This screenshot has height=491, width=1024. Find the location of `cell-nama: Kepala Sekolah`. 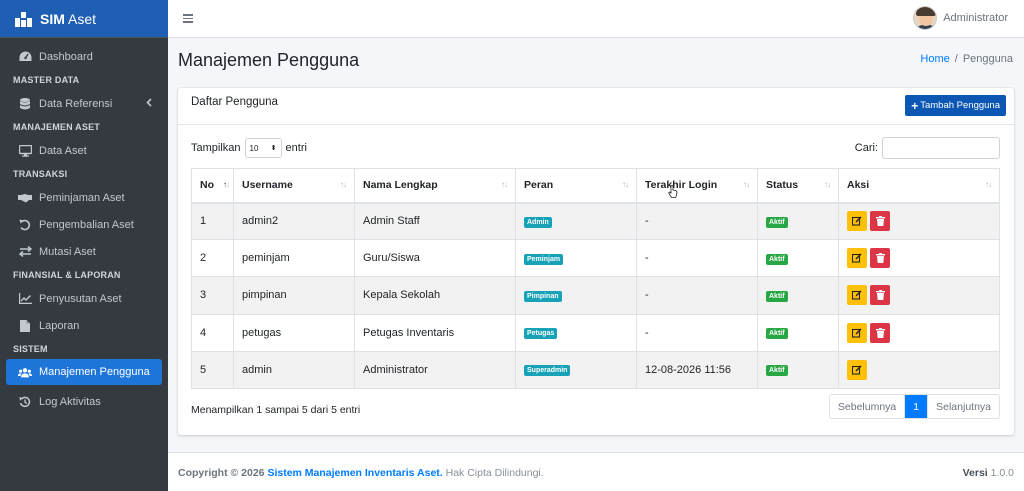

cell-nama: Kepala Sekolah is located at coordinates (435, 295).